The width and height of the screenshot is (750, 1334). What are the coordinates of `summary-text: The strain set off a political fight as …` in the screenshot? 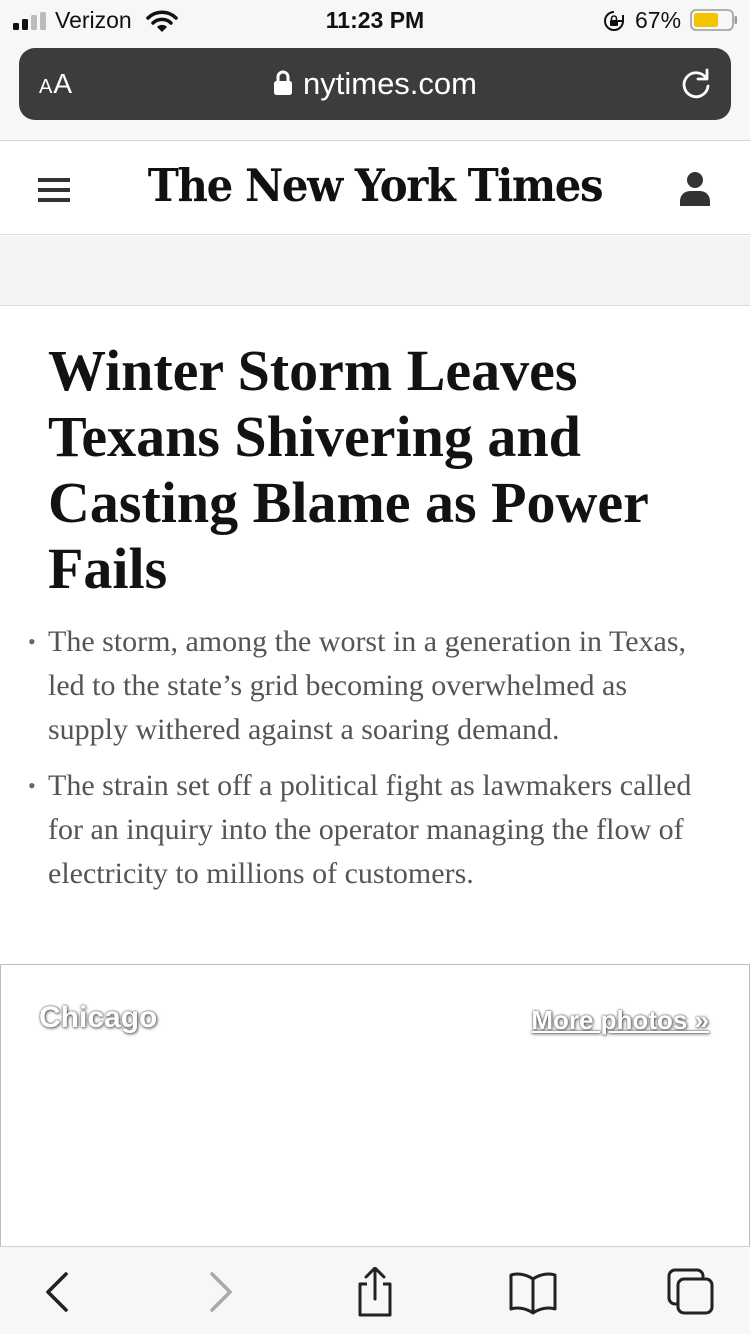 It's located at (370, 829).